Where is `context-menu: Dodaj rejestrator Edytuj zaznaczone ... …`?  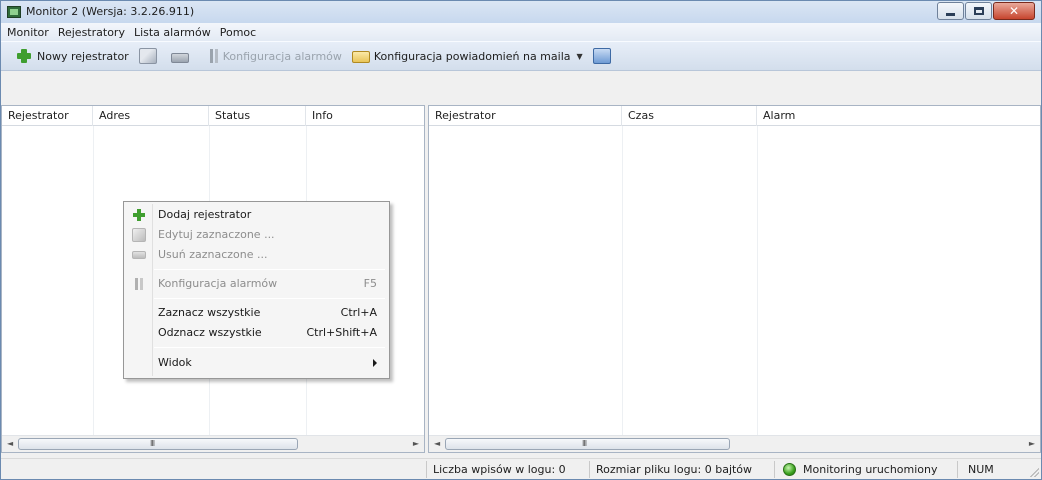 context-menu: Dodaj rejestrator Edytuj zaznaczone ... … is located at coordinates (256, 290).